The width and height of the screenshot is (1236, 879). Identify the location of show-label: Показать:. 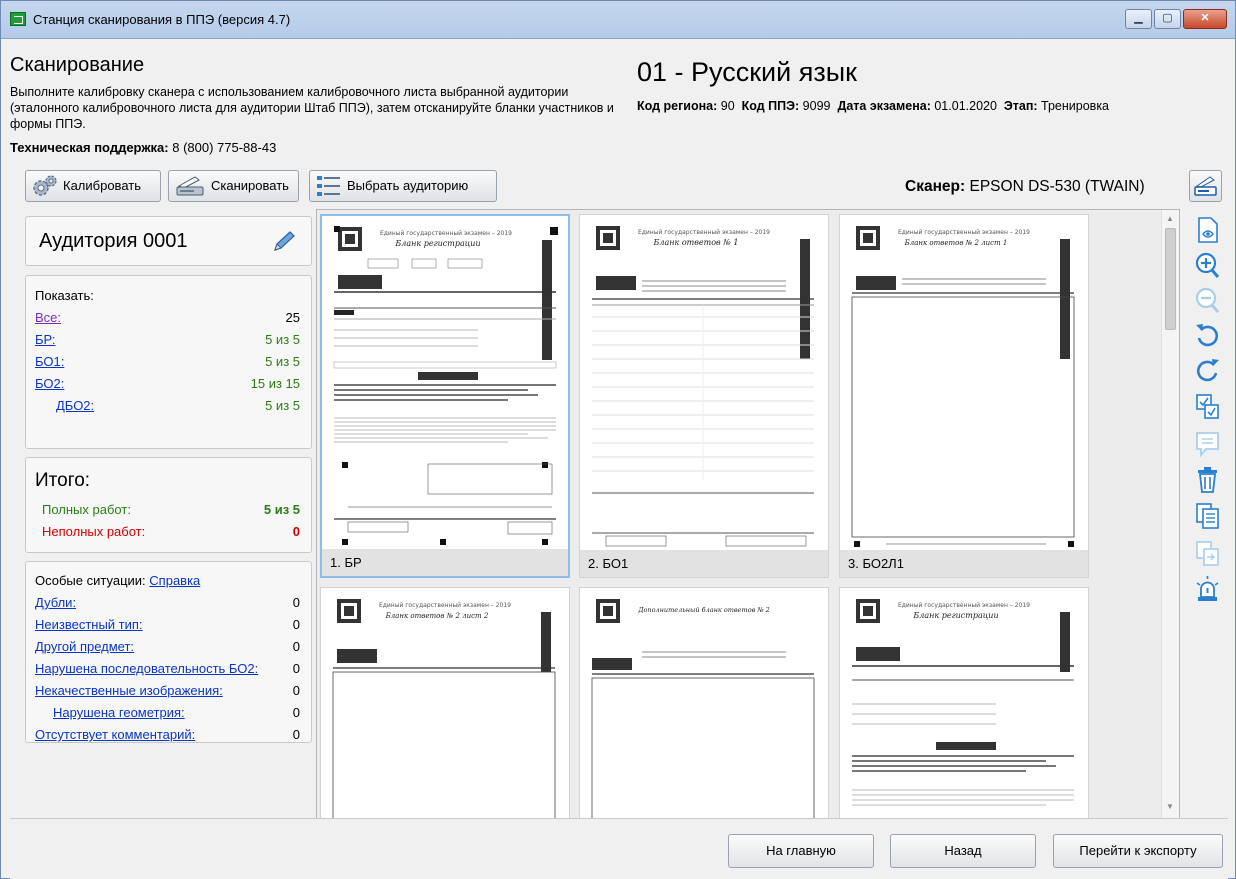
(64, 295).